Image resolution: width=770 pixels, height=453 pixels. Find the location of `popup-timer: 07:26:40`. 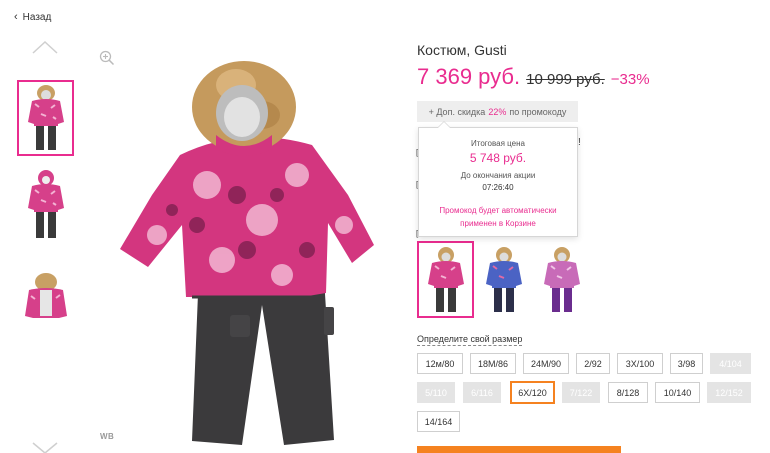

popup-timer: 07:26:40 is located at coordinates (498, 187).